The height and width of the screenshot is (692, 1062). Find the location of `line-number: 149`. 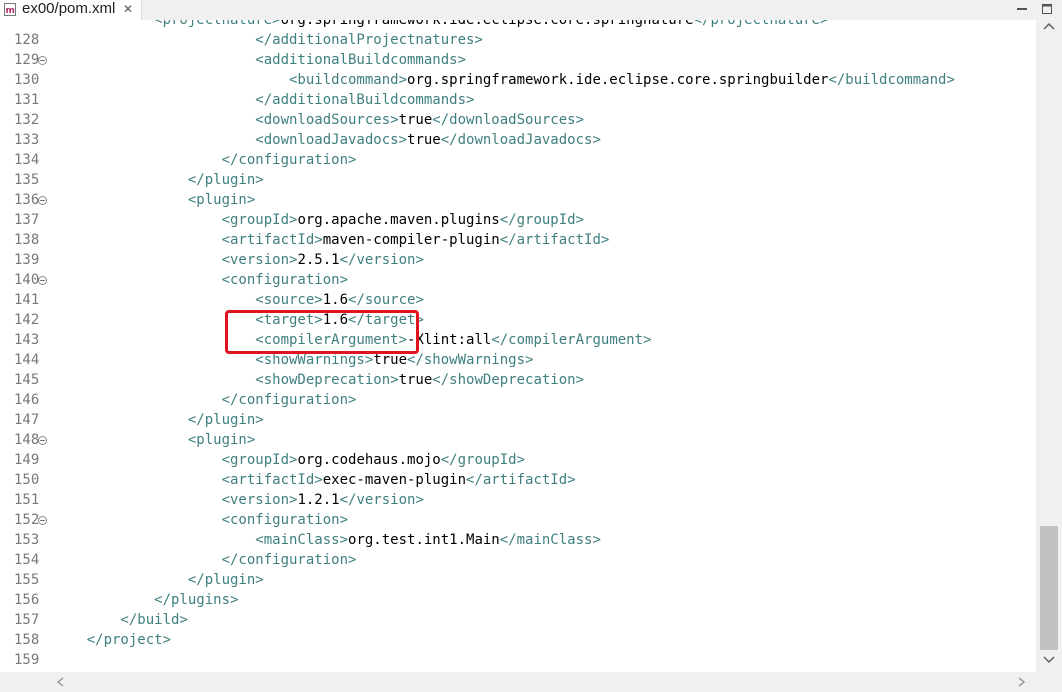

line-number: 149 is located at coordinates (27, 460).